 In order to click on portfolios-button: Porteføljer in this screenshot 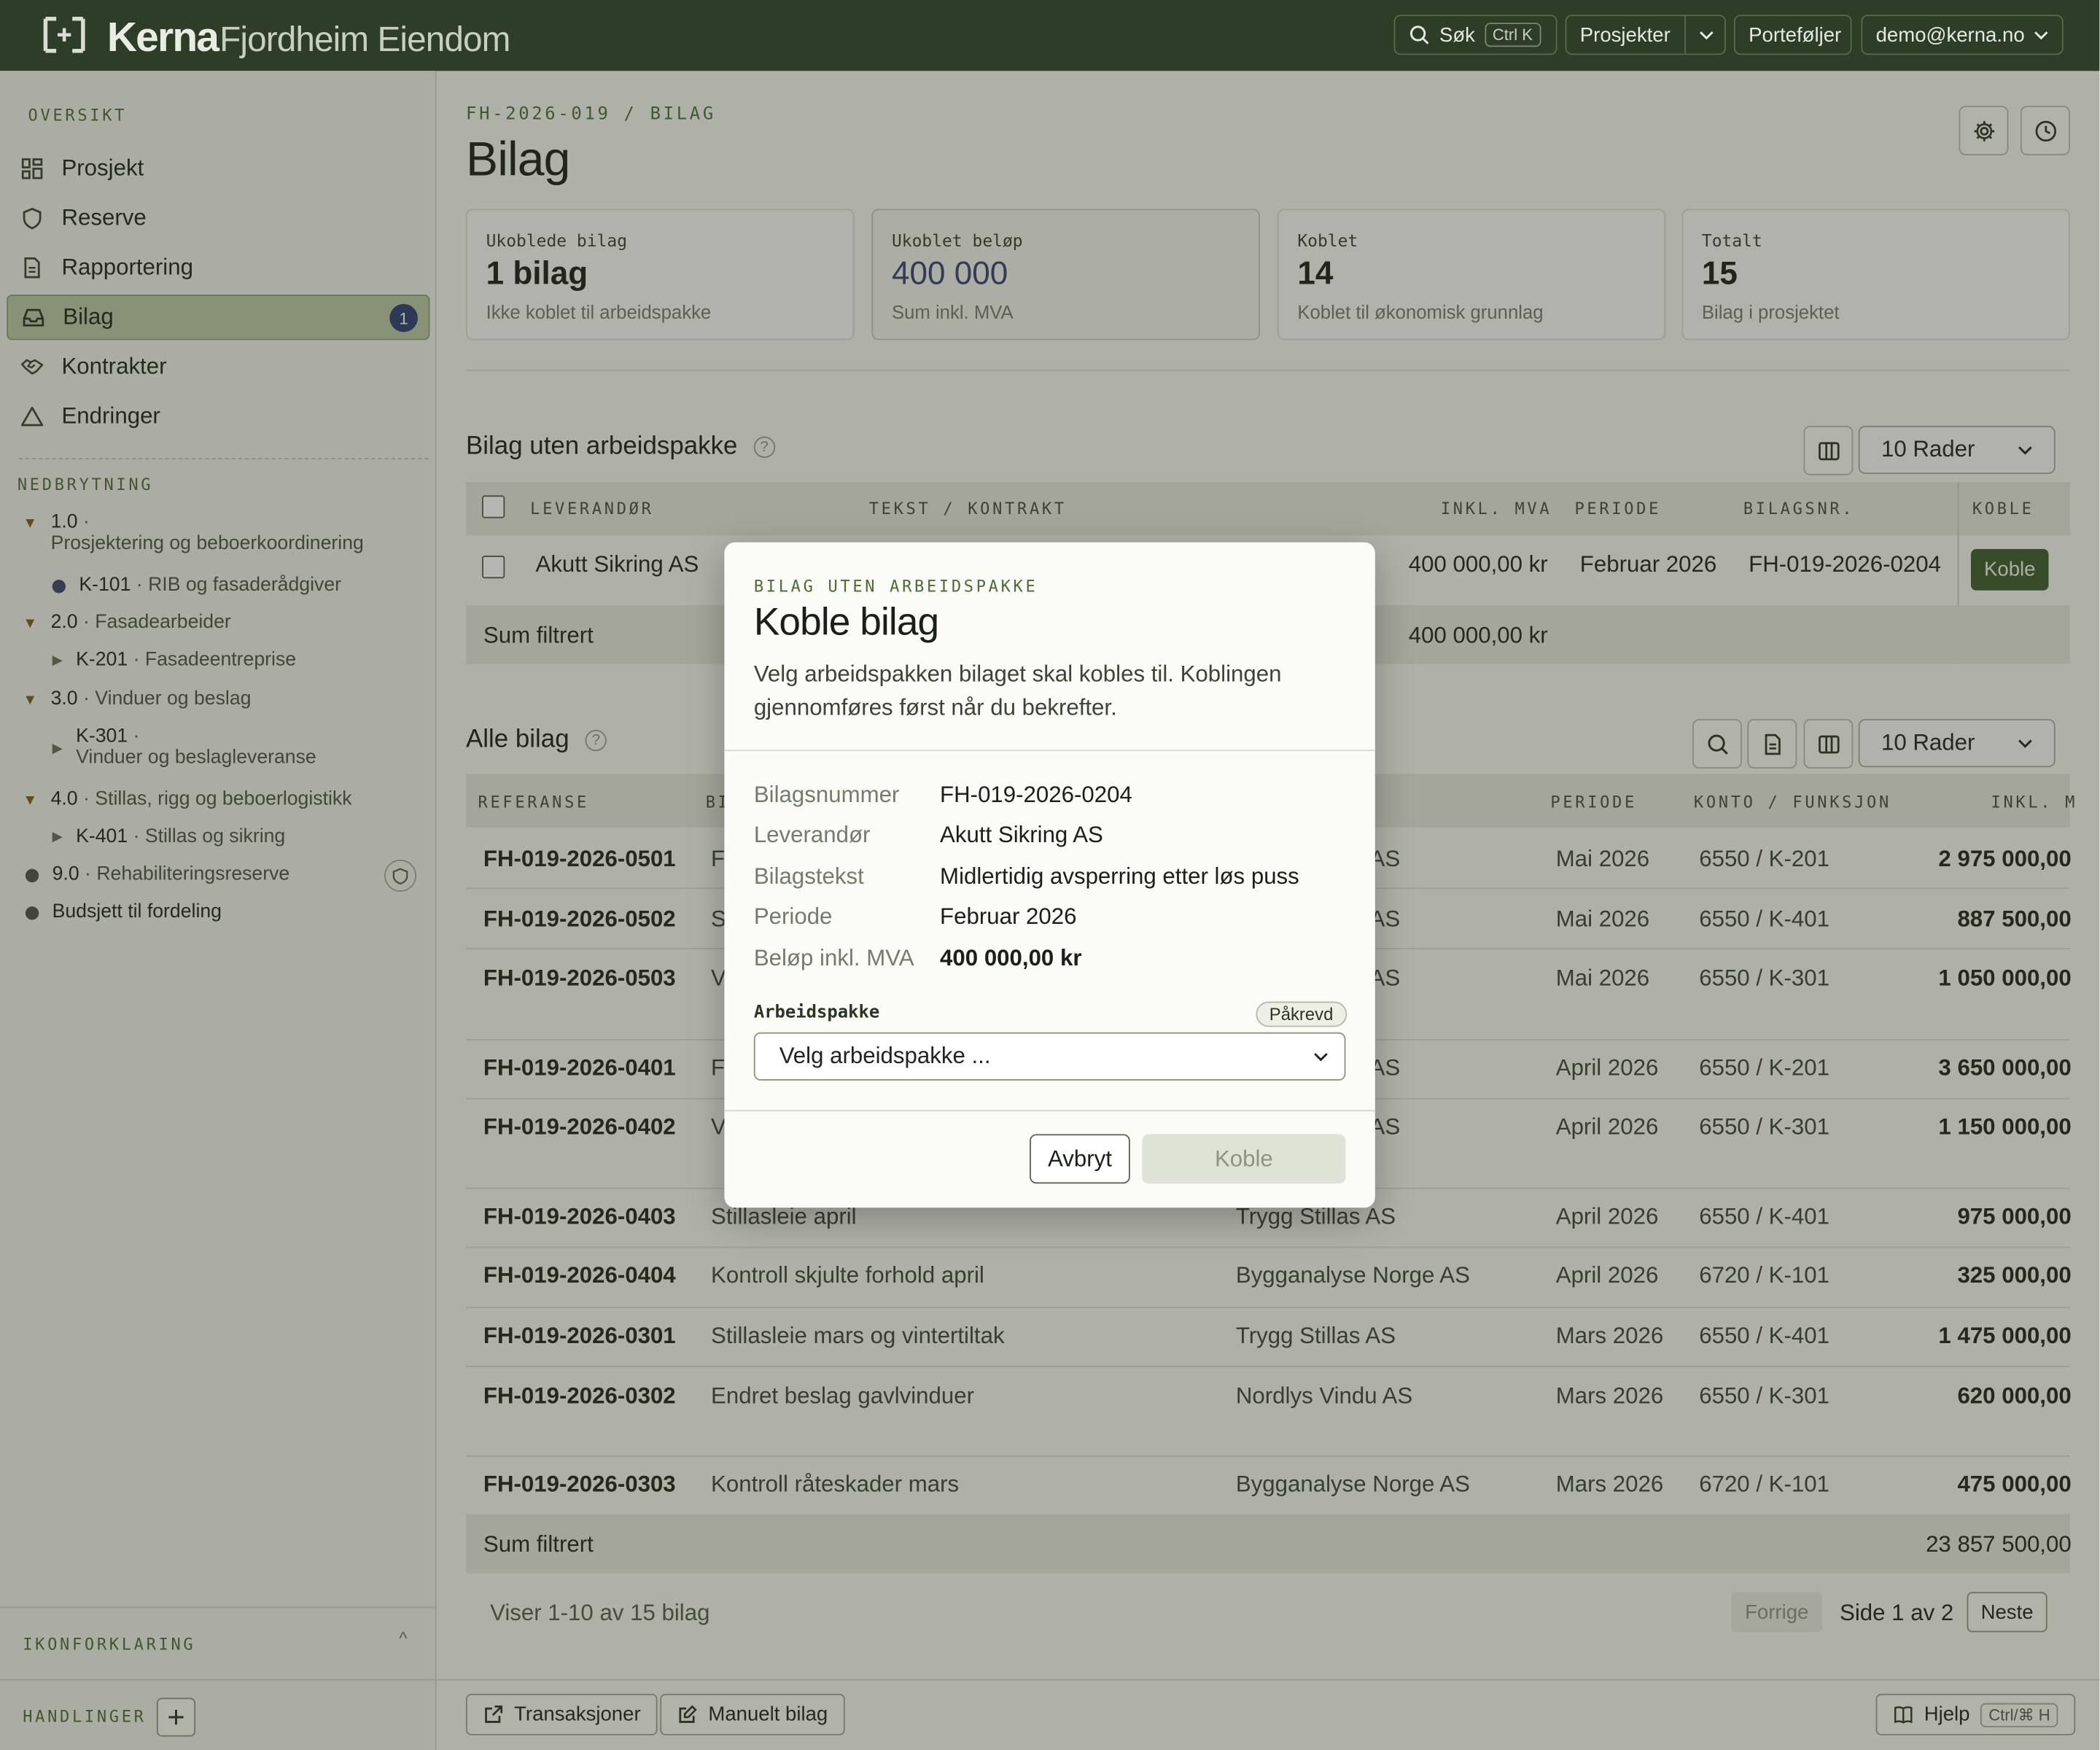, I will do `click(1792, 35)`.